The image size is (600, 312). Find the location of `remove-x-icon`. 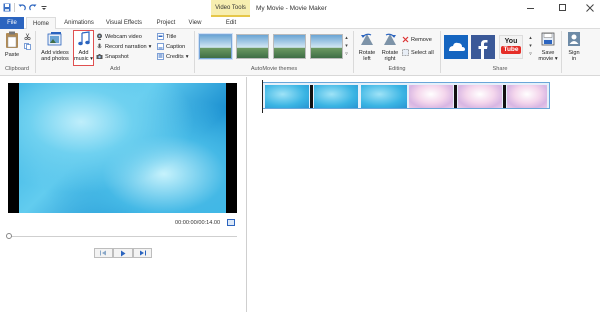

remove-x-icon is located at coordinates (405, 39).